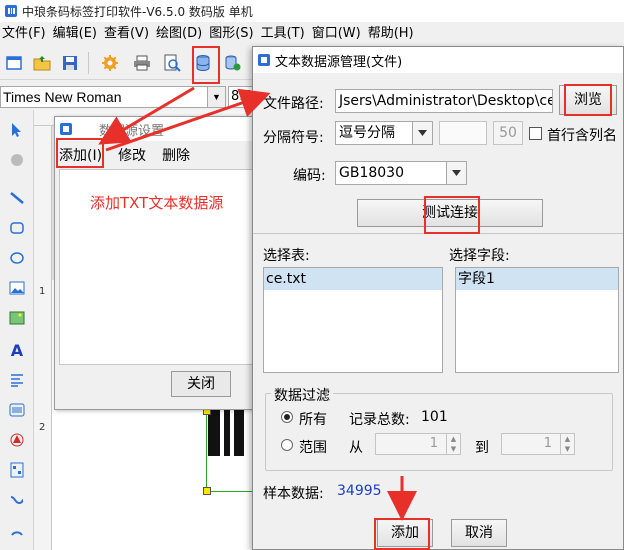 This screenshot has height=550, width=624. I want to click on rich-text-tool, so click(17, 380).